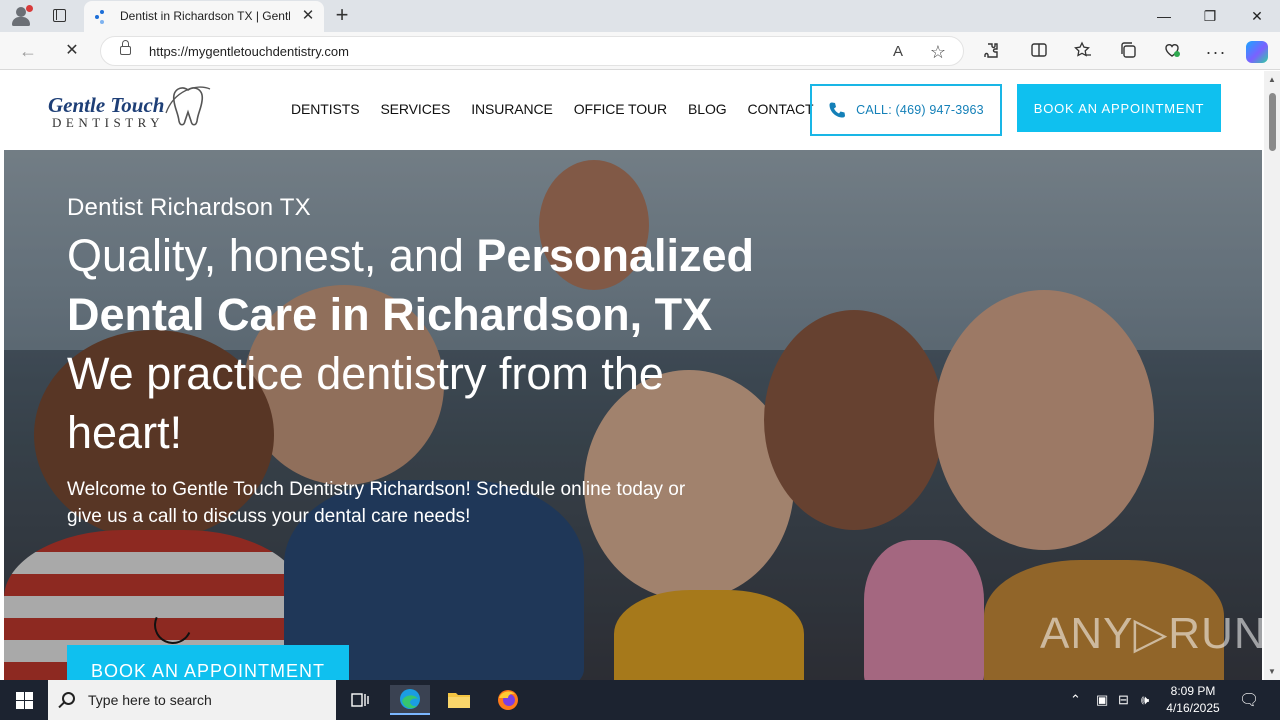  What do you see at coordinates (1119, 108) in the screenshot?
I see `header-book-appointment-button: BOOK AN APPOINTMENT` at bounding box center [1119, 108].